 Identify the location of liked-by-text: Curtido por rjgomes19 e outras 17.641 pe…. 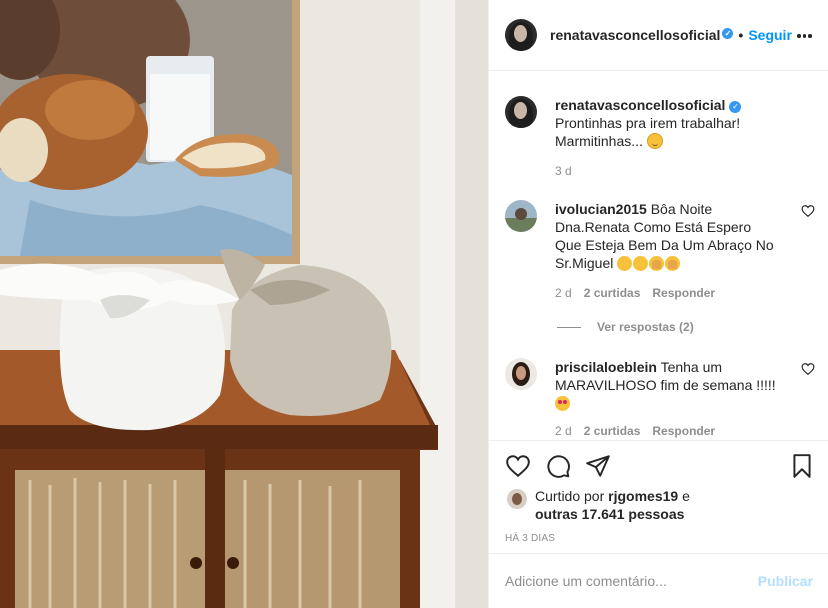
(670, 505).